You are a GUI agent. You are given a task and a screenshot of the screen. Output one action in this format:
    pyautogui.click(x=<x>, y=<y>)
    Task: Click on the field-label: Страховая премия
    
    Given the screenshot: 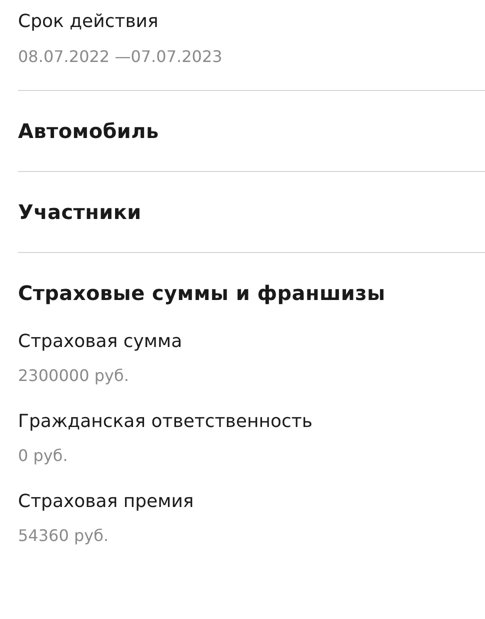 What is the action you would take?
    pyautogui.click(x=106, y=502)
    